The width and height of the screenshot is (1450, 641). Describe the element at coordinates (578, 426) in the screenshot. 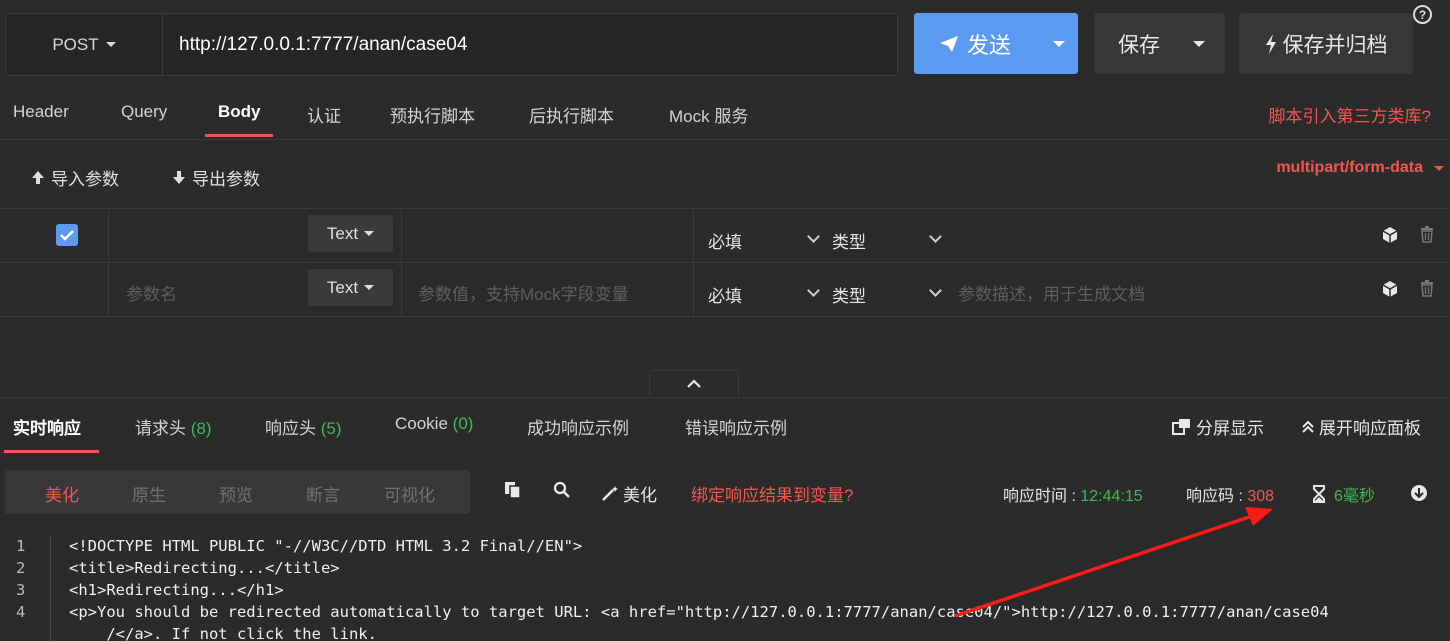

I see `tab-success-example: 成功响应示例` at that location.